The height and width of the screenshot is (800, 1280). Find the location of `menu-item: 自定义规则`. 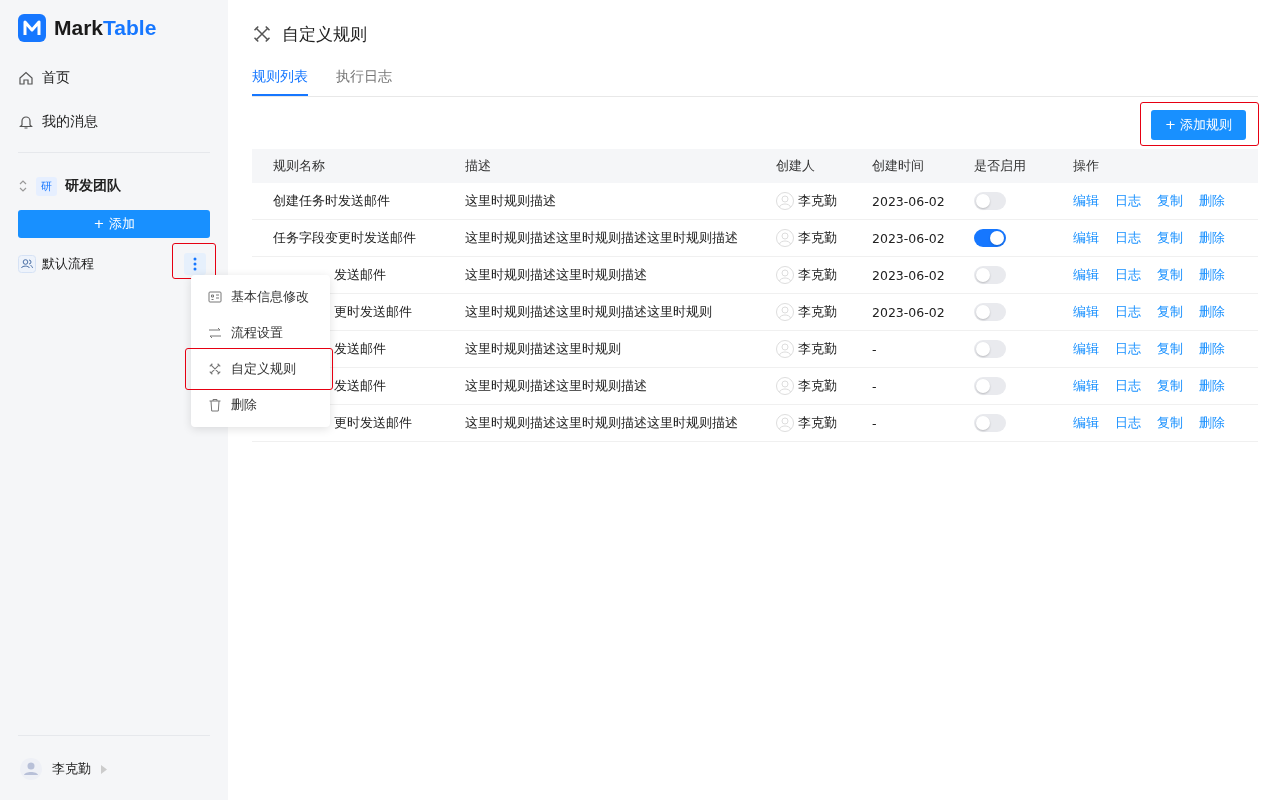

menu-item: 自定义规则 is located at coordinates (259, 369).